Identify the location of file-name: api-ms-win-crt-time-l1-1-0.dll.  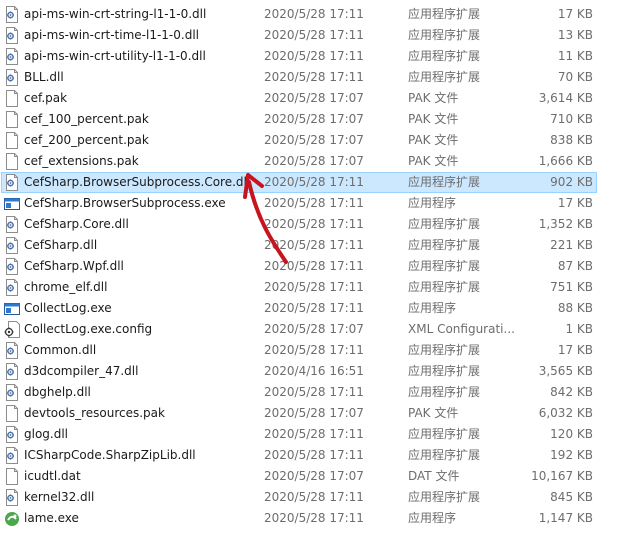
(111, 35).